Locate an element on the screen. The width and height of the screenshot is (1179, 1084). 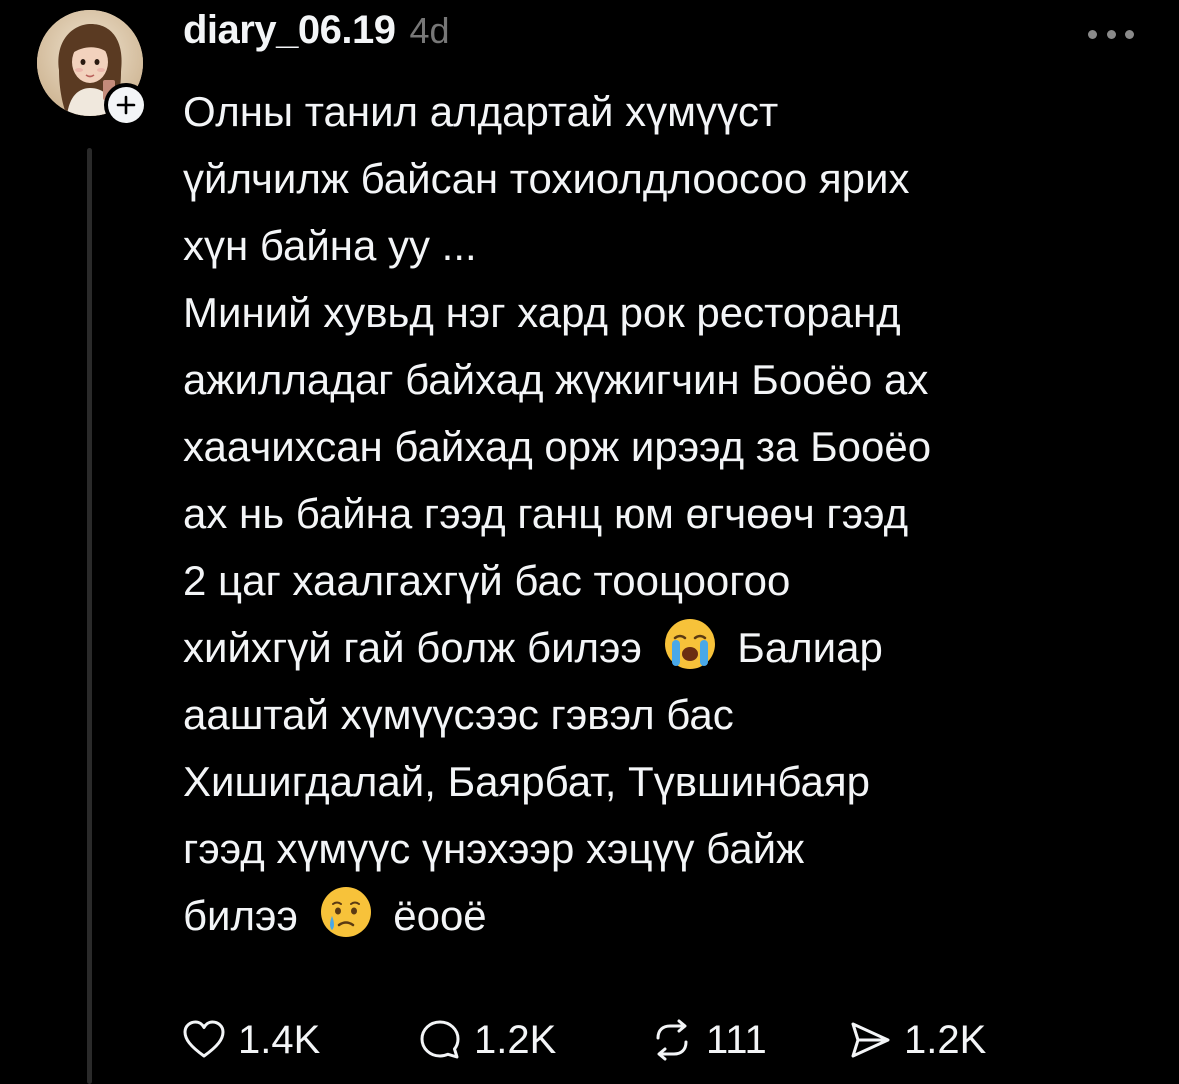
crying-face-icon is located at coordinates (345, 912).